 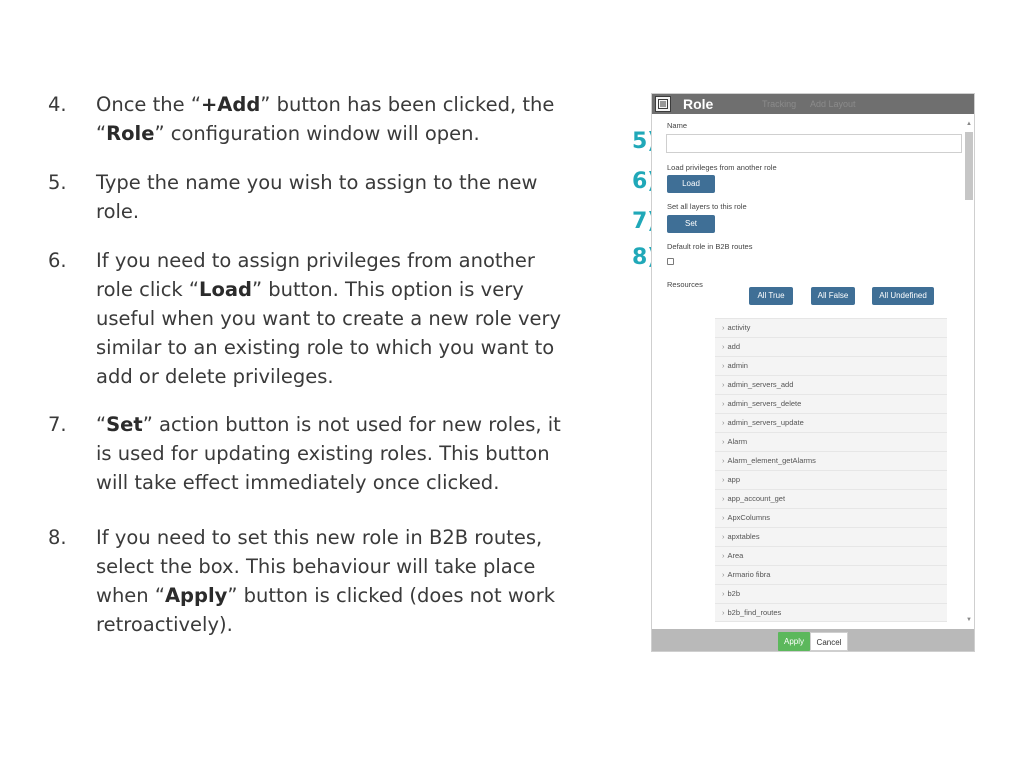 I want to click on resource-label: Armario fibra, so click(x=749, y=574).